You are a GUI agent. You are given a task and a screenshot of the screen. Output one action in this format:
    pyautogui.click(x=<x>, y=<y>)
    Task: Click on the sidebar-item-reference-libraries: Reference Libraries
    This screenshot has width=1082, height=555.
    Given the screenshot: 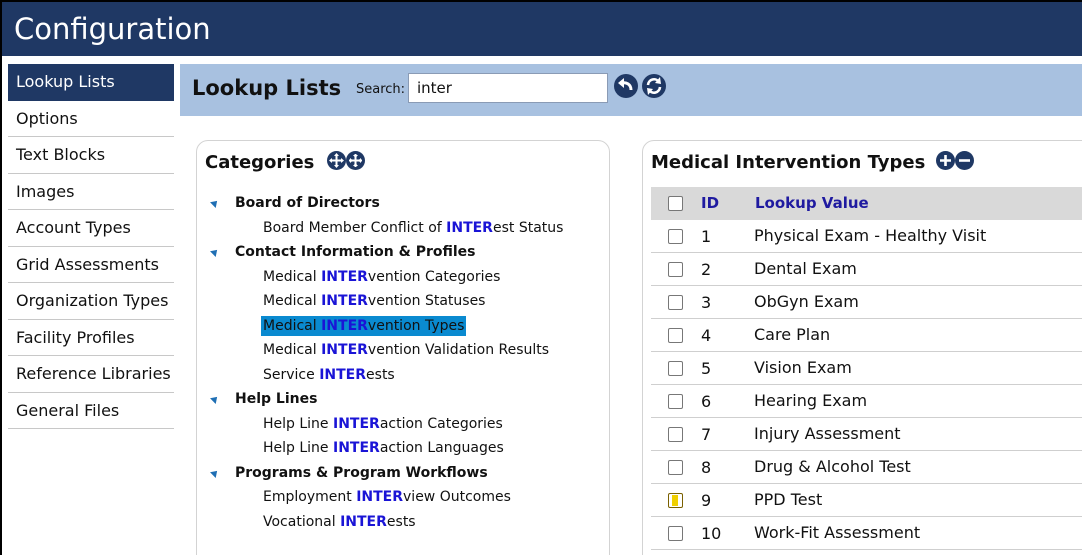 What is the action you would take?
    pyautogui.click(x=91, y=374)
    